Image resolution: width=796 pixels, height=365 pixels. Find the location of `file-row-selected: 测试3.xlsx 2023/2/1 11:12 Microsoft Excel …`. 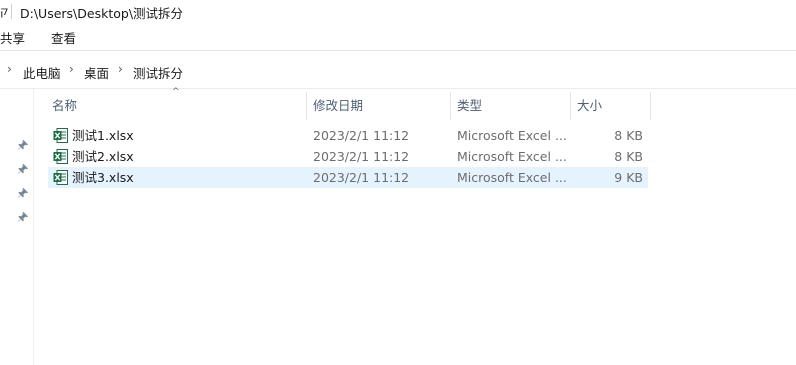

file-row-selected: 测试3.xlsx 2023/2/1 11:12 Microsoft Excel … is located at coordinates (348, 177).